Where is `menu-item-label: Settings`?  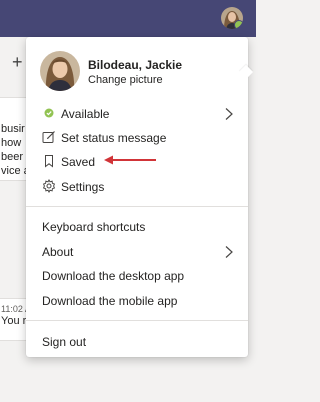 menu-item-label: Settings is located at coordinates (83, 187).